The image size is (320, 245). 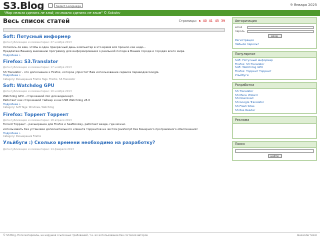 I want to click on pagination-label: Страницы:, so click(x=187, y=21).